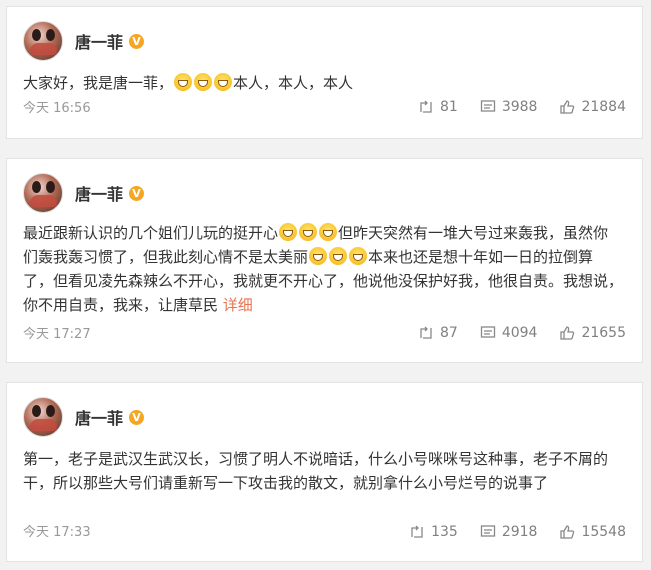 This screenshot has width=651, height=570. I want to click on post-actions: 87 4094 21655, so click(511, 333).